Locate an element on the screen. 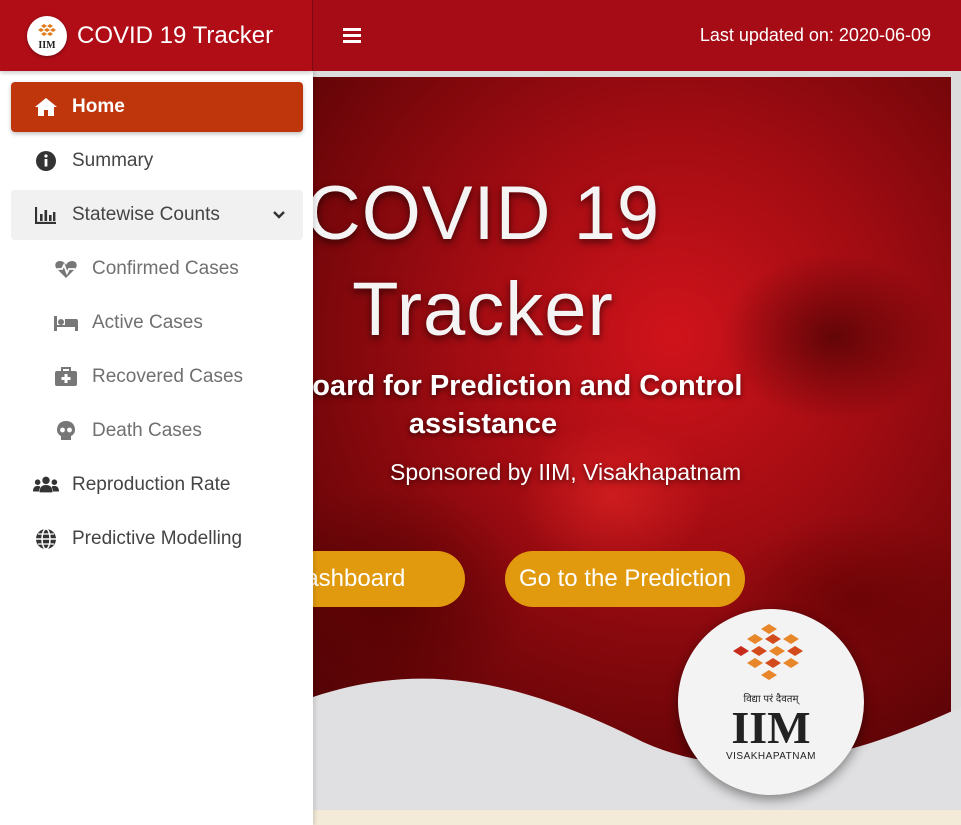  sidebar-item-predictive-modelling: Predictive Modelling is located at coordinates (157, 539).